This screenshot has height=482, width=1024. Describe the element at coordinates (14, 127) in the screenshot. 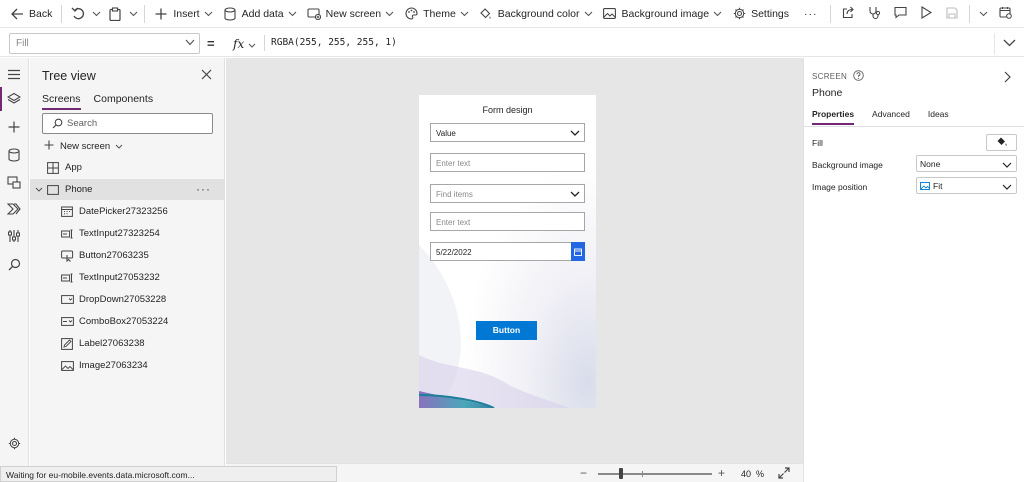

I see `insert-plus-icon` at that location.